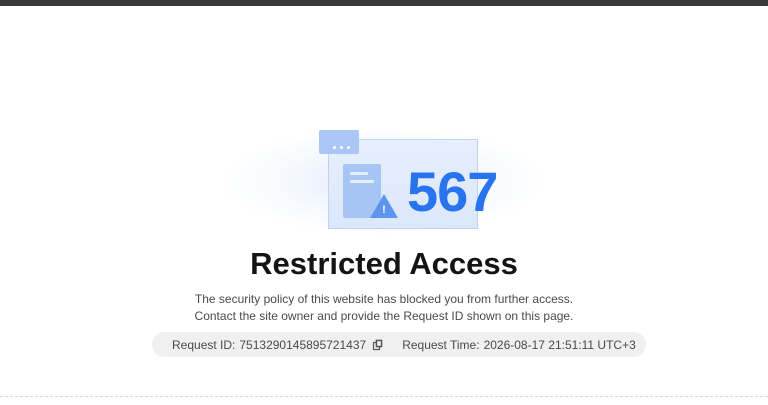 This screenshot has height=405, width=768. Describe the element at coordinates (384, 263) in the screenshot. I see `page-title: Restricted Access` at that location.